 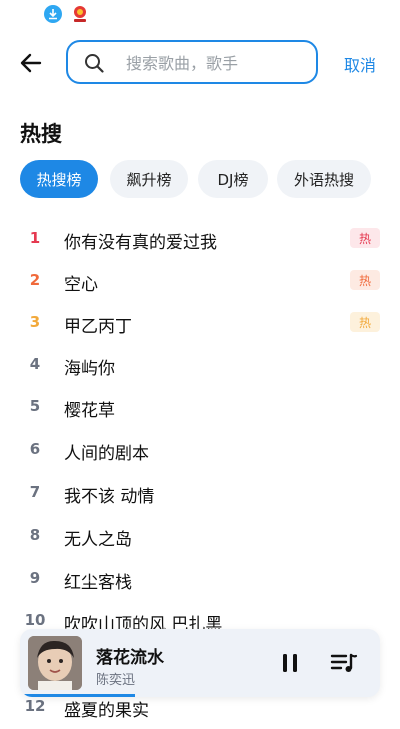 What do you see at coordinates (35, 406) in the screenshot?
I see `rank-number: 5` at bounding box center [35, 406].